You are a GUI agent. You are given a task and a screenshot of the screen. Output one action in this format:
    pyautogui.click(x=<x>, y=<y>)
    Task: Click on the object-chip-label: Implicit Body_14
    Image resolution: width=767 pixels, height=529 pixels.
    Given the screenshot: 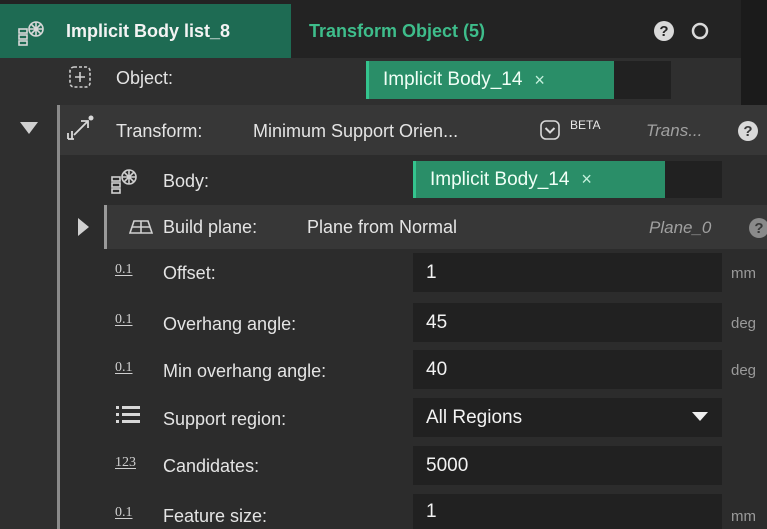 What is the action you would take?
    pyautogui.click(x=453, y=79)
    